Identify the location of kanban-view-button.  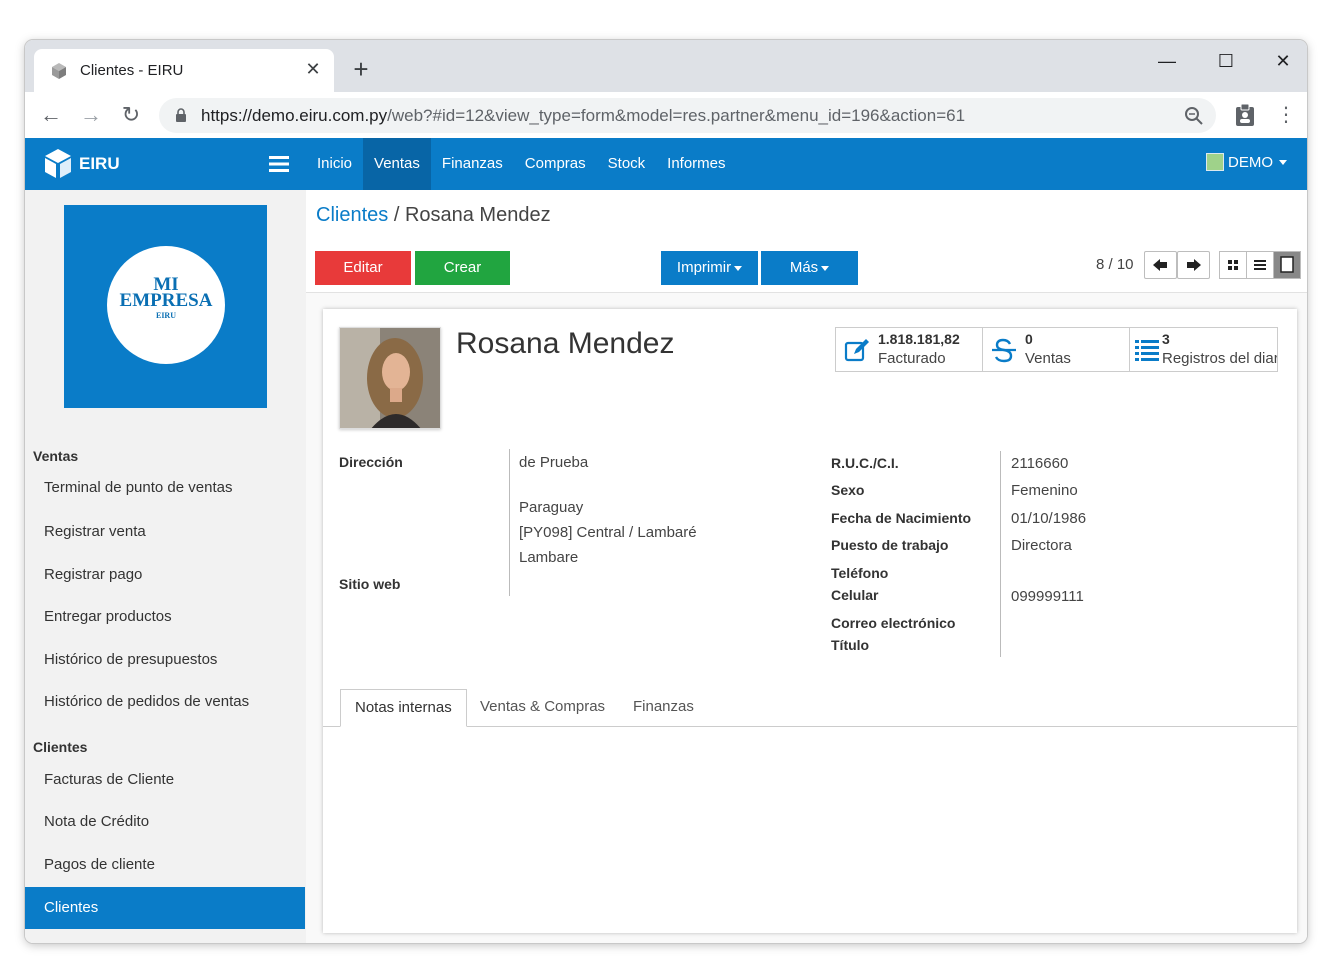
(1233, 265).